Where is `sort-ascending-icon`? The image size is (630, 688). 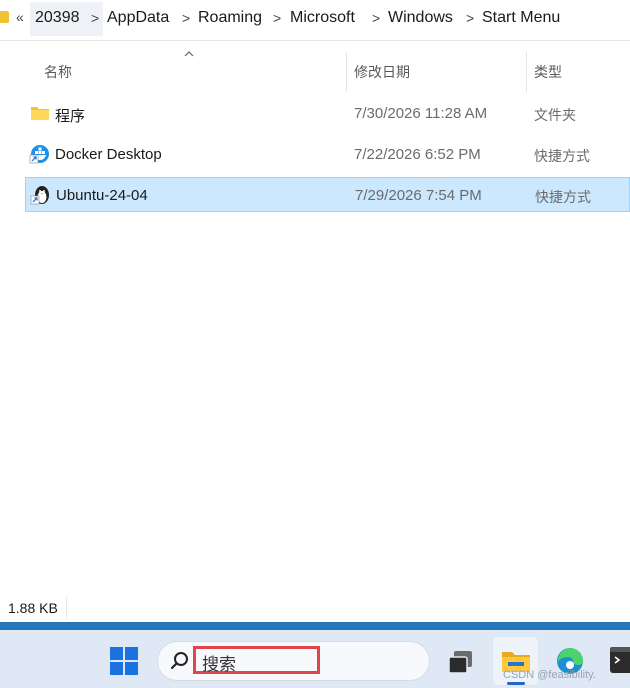
sort-ascending-icon is located at coordinates (189, 54).